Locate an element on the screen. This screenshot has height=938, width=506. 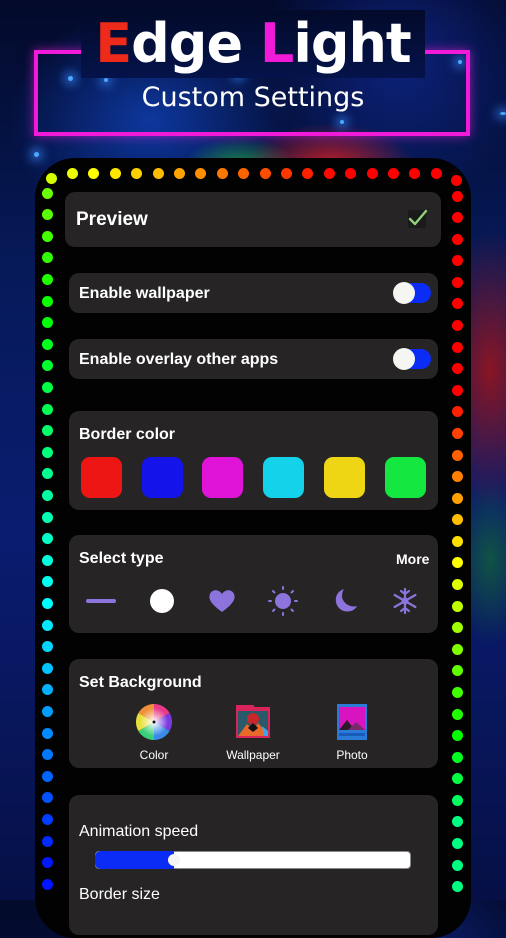
swatch-yellow is located at coordinates (344, 477).